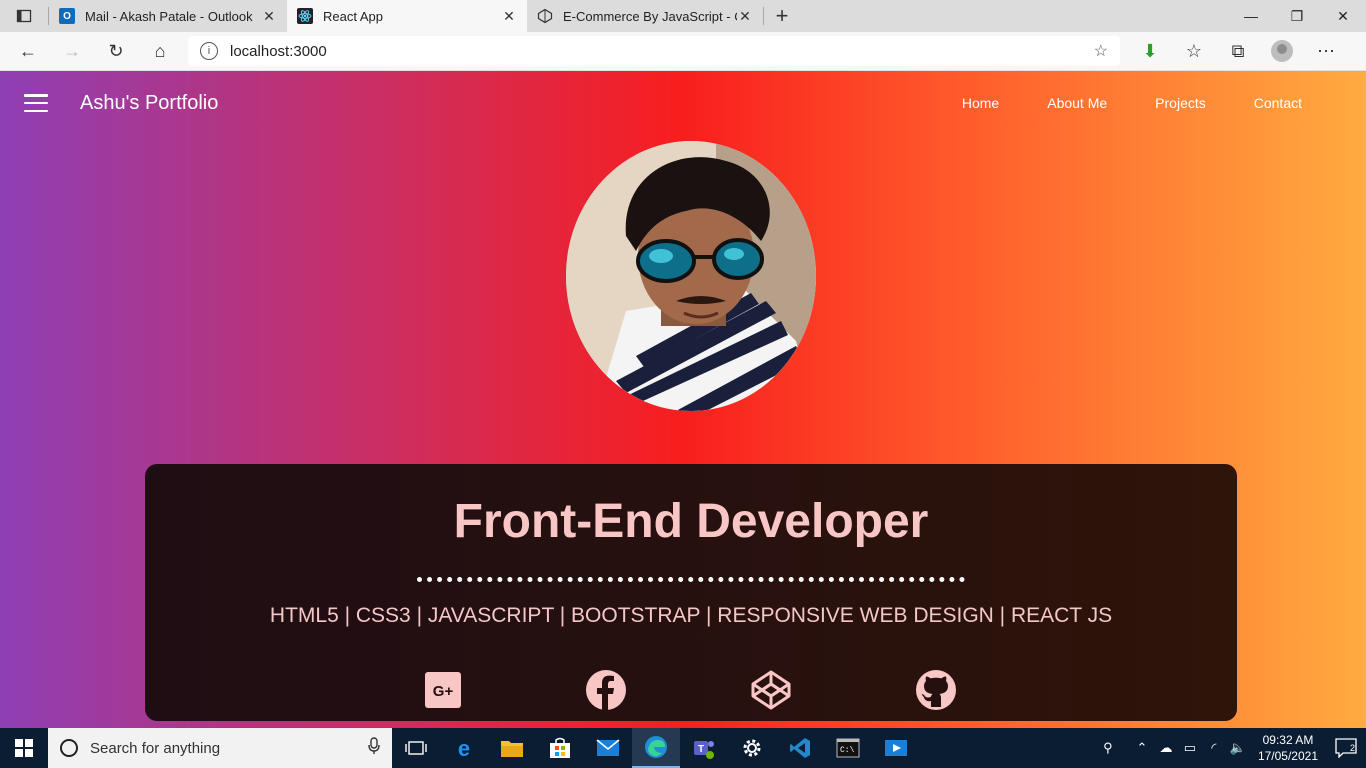 This screenshot has height=768, width=1366. I want to click on network-icon: ◜, so click(1214, 748).